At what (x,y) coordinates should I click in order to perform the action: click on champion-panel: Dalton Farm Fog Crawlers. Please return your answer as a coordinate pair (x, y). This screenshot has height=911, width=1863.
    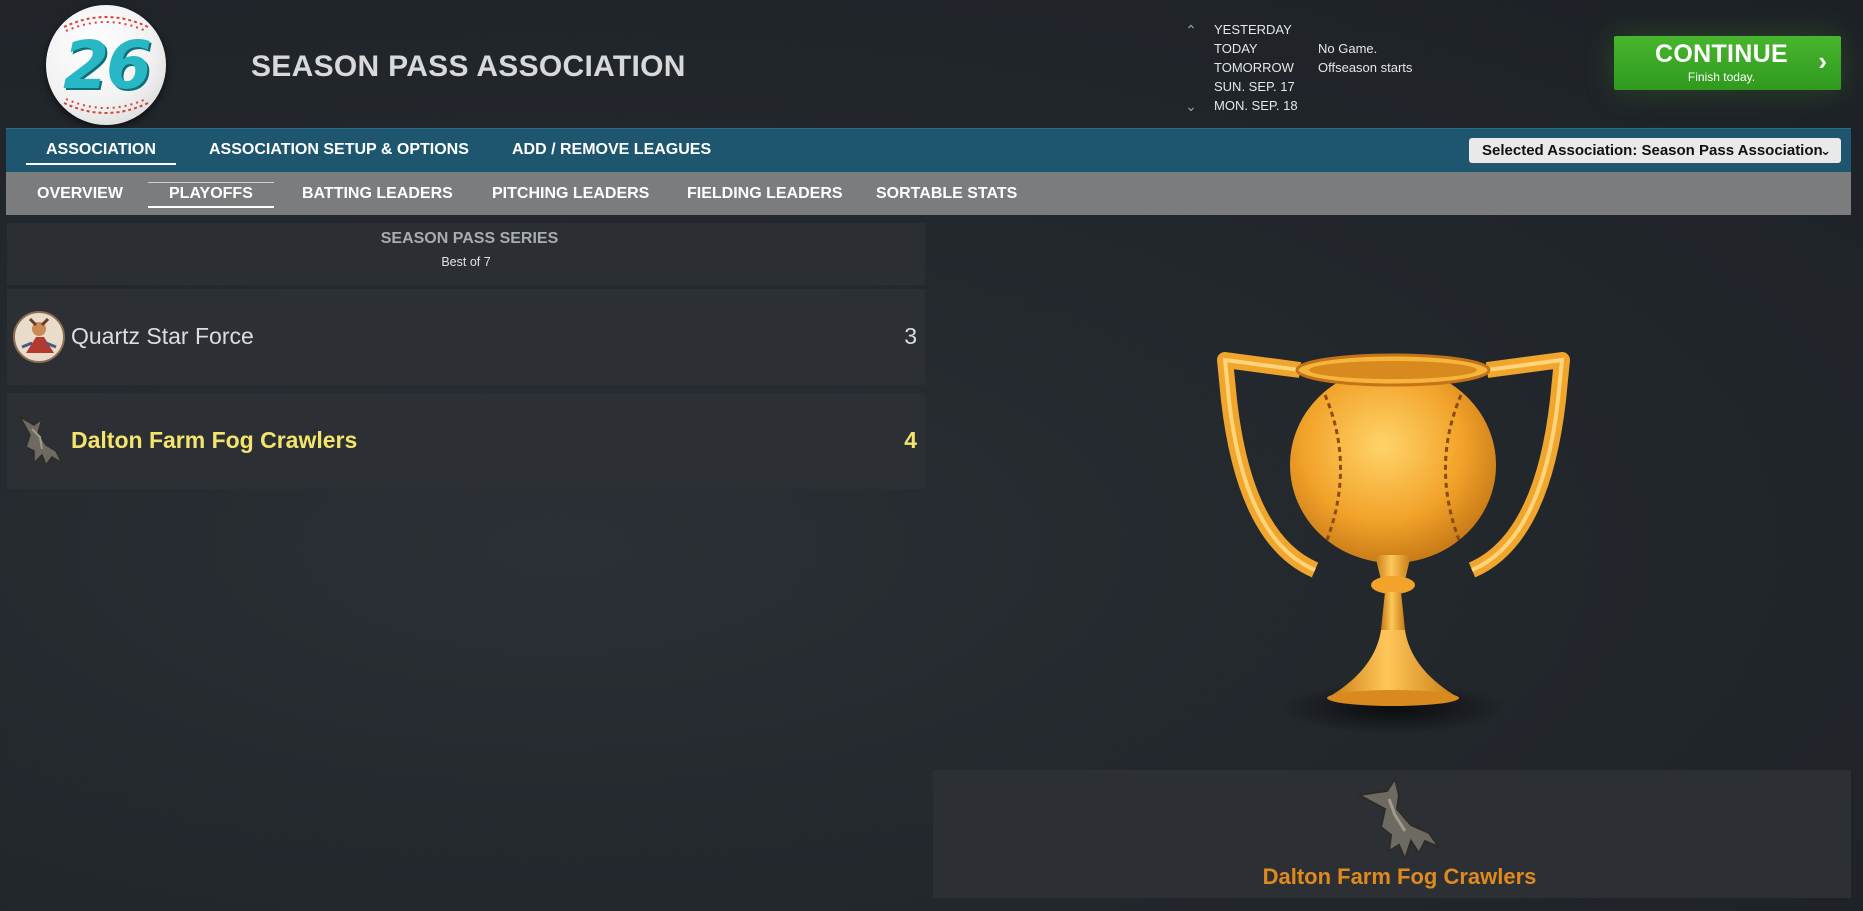
    Looking at the image, I should click on (1392, 834).